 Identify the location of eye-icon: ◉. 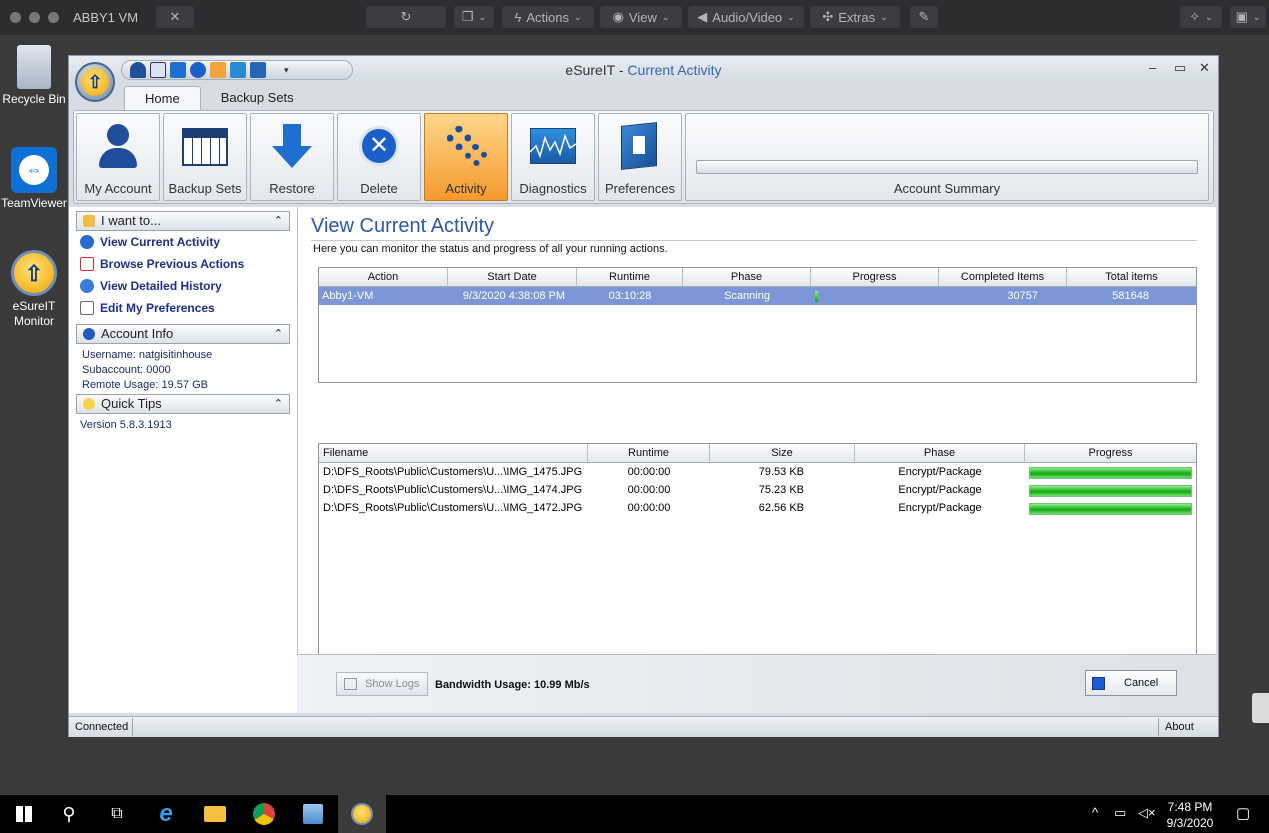
(618, 16).